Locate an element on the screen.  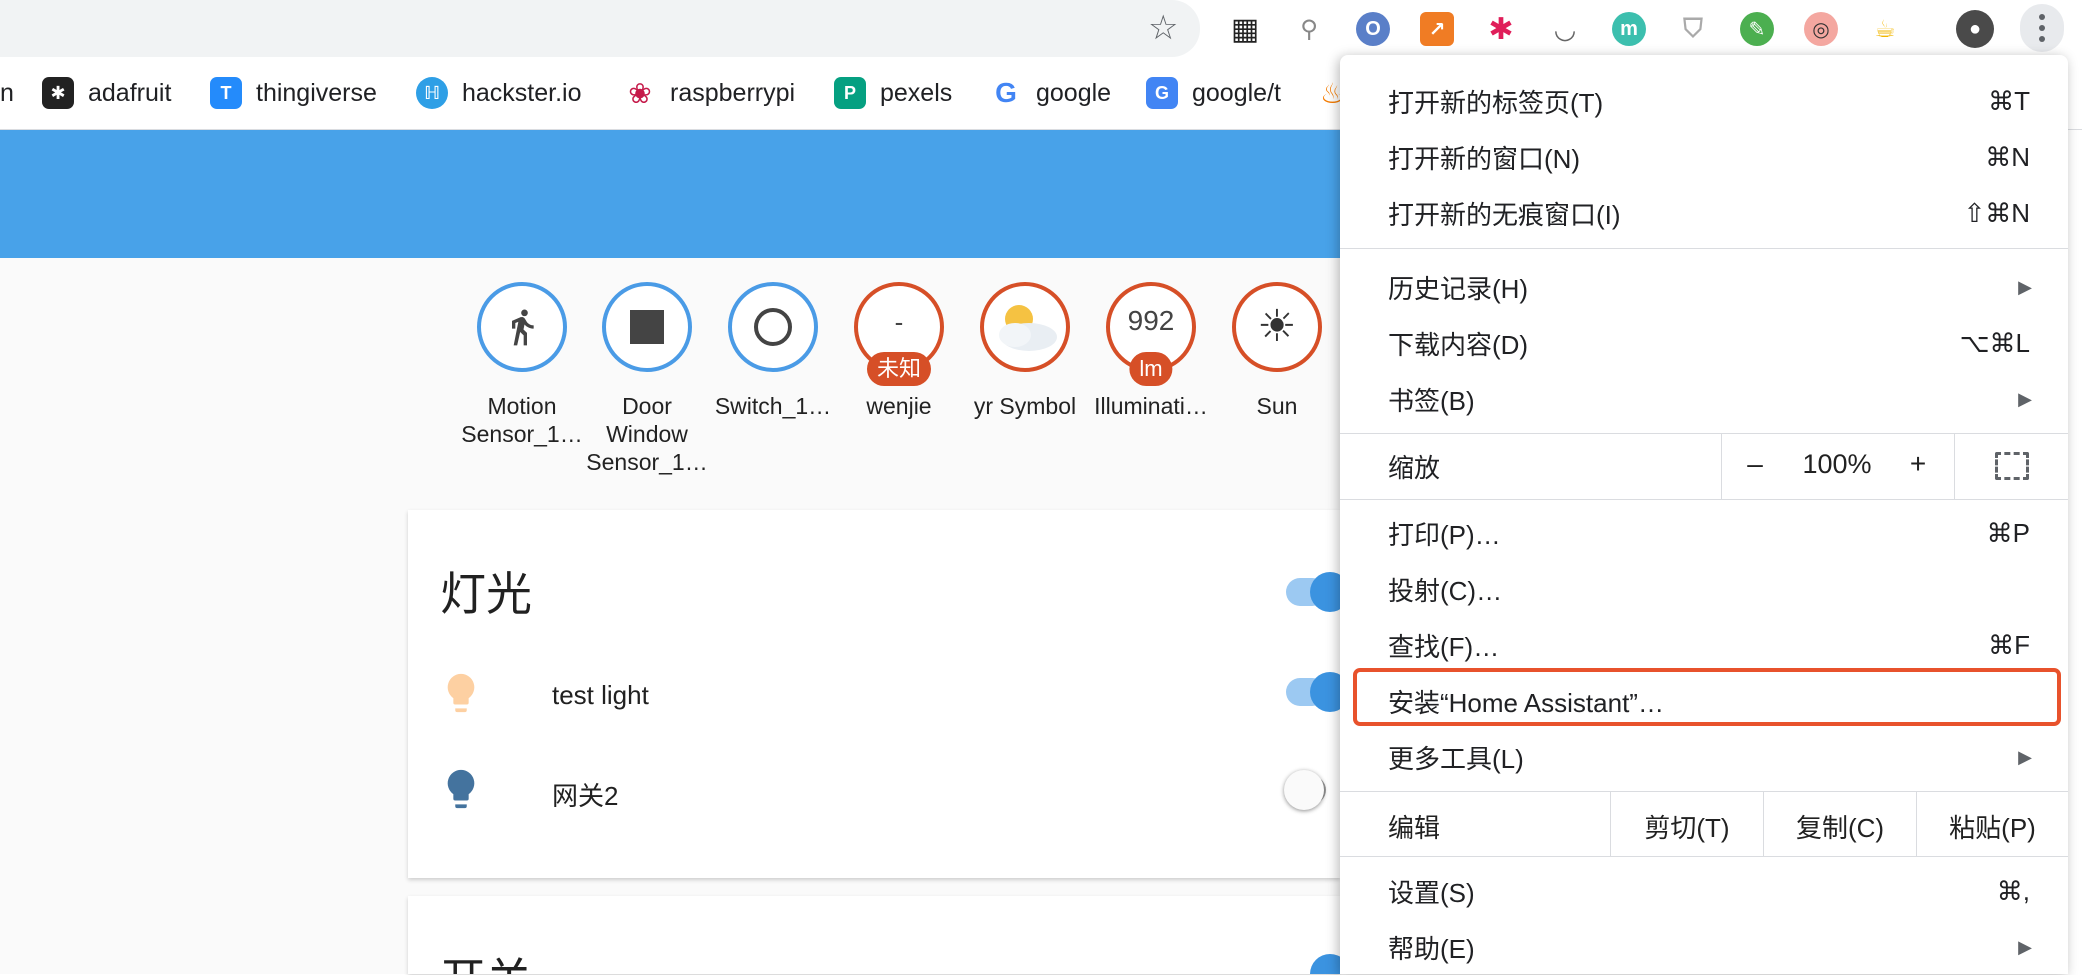
menu-item-settings: 设置(S) ⌘, is located at coordinates (1704, 891).